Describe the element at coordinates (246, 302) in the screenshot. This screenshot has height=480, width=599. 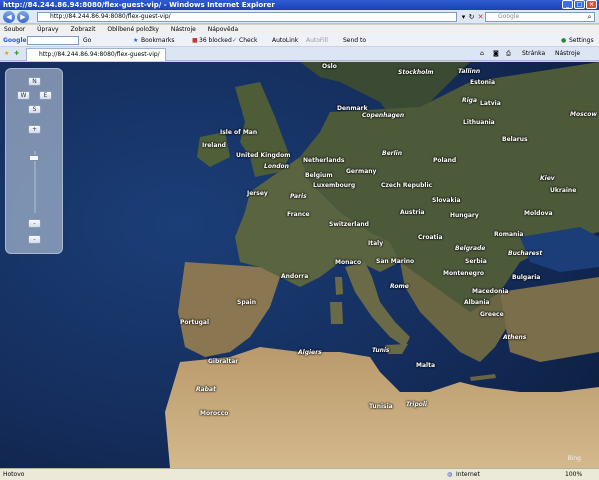
I see `map-label: Spain` at that location.